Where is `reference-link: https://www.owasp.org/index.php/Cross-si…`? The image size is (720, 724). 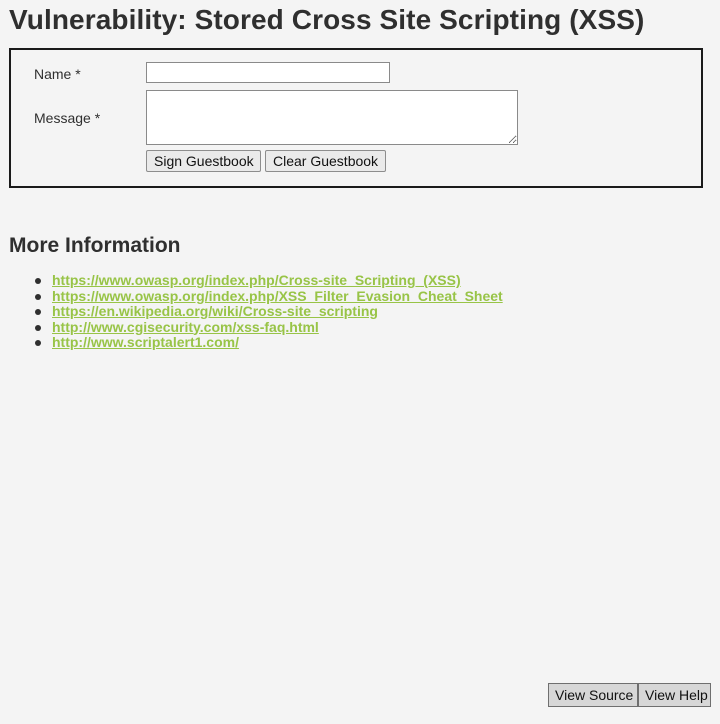
reference-link: https://www.owasp.org/index.php/Cross-si… is located at coordinates (256, 280).